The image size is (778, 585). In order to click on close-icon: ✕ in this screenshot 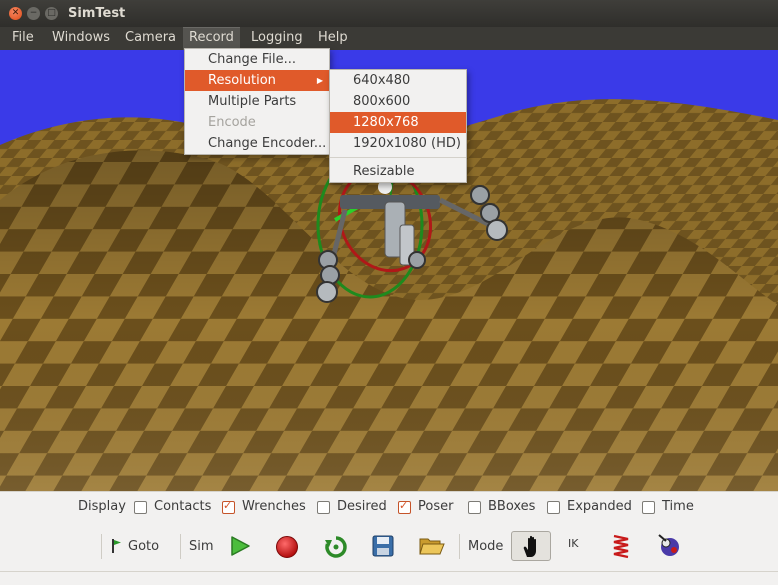, I will do `click(15, 13)`.